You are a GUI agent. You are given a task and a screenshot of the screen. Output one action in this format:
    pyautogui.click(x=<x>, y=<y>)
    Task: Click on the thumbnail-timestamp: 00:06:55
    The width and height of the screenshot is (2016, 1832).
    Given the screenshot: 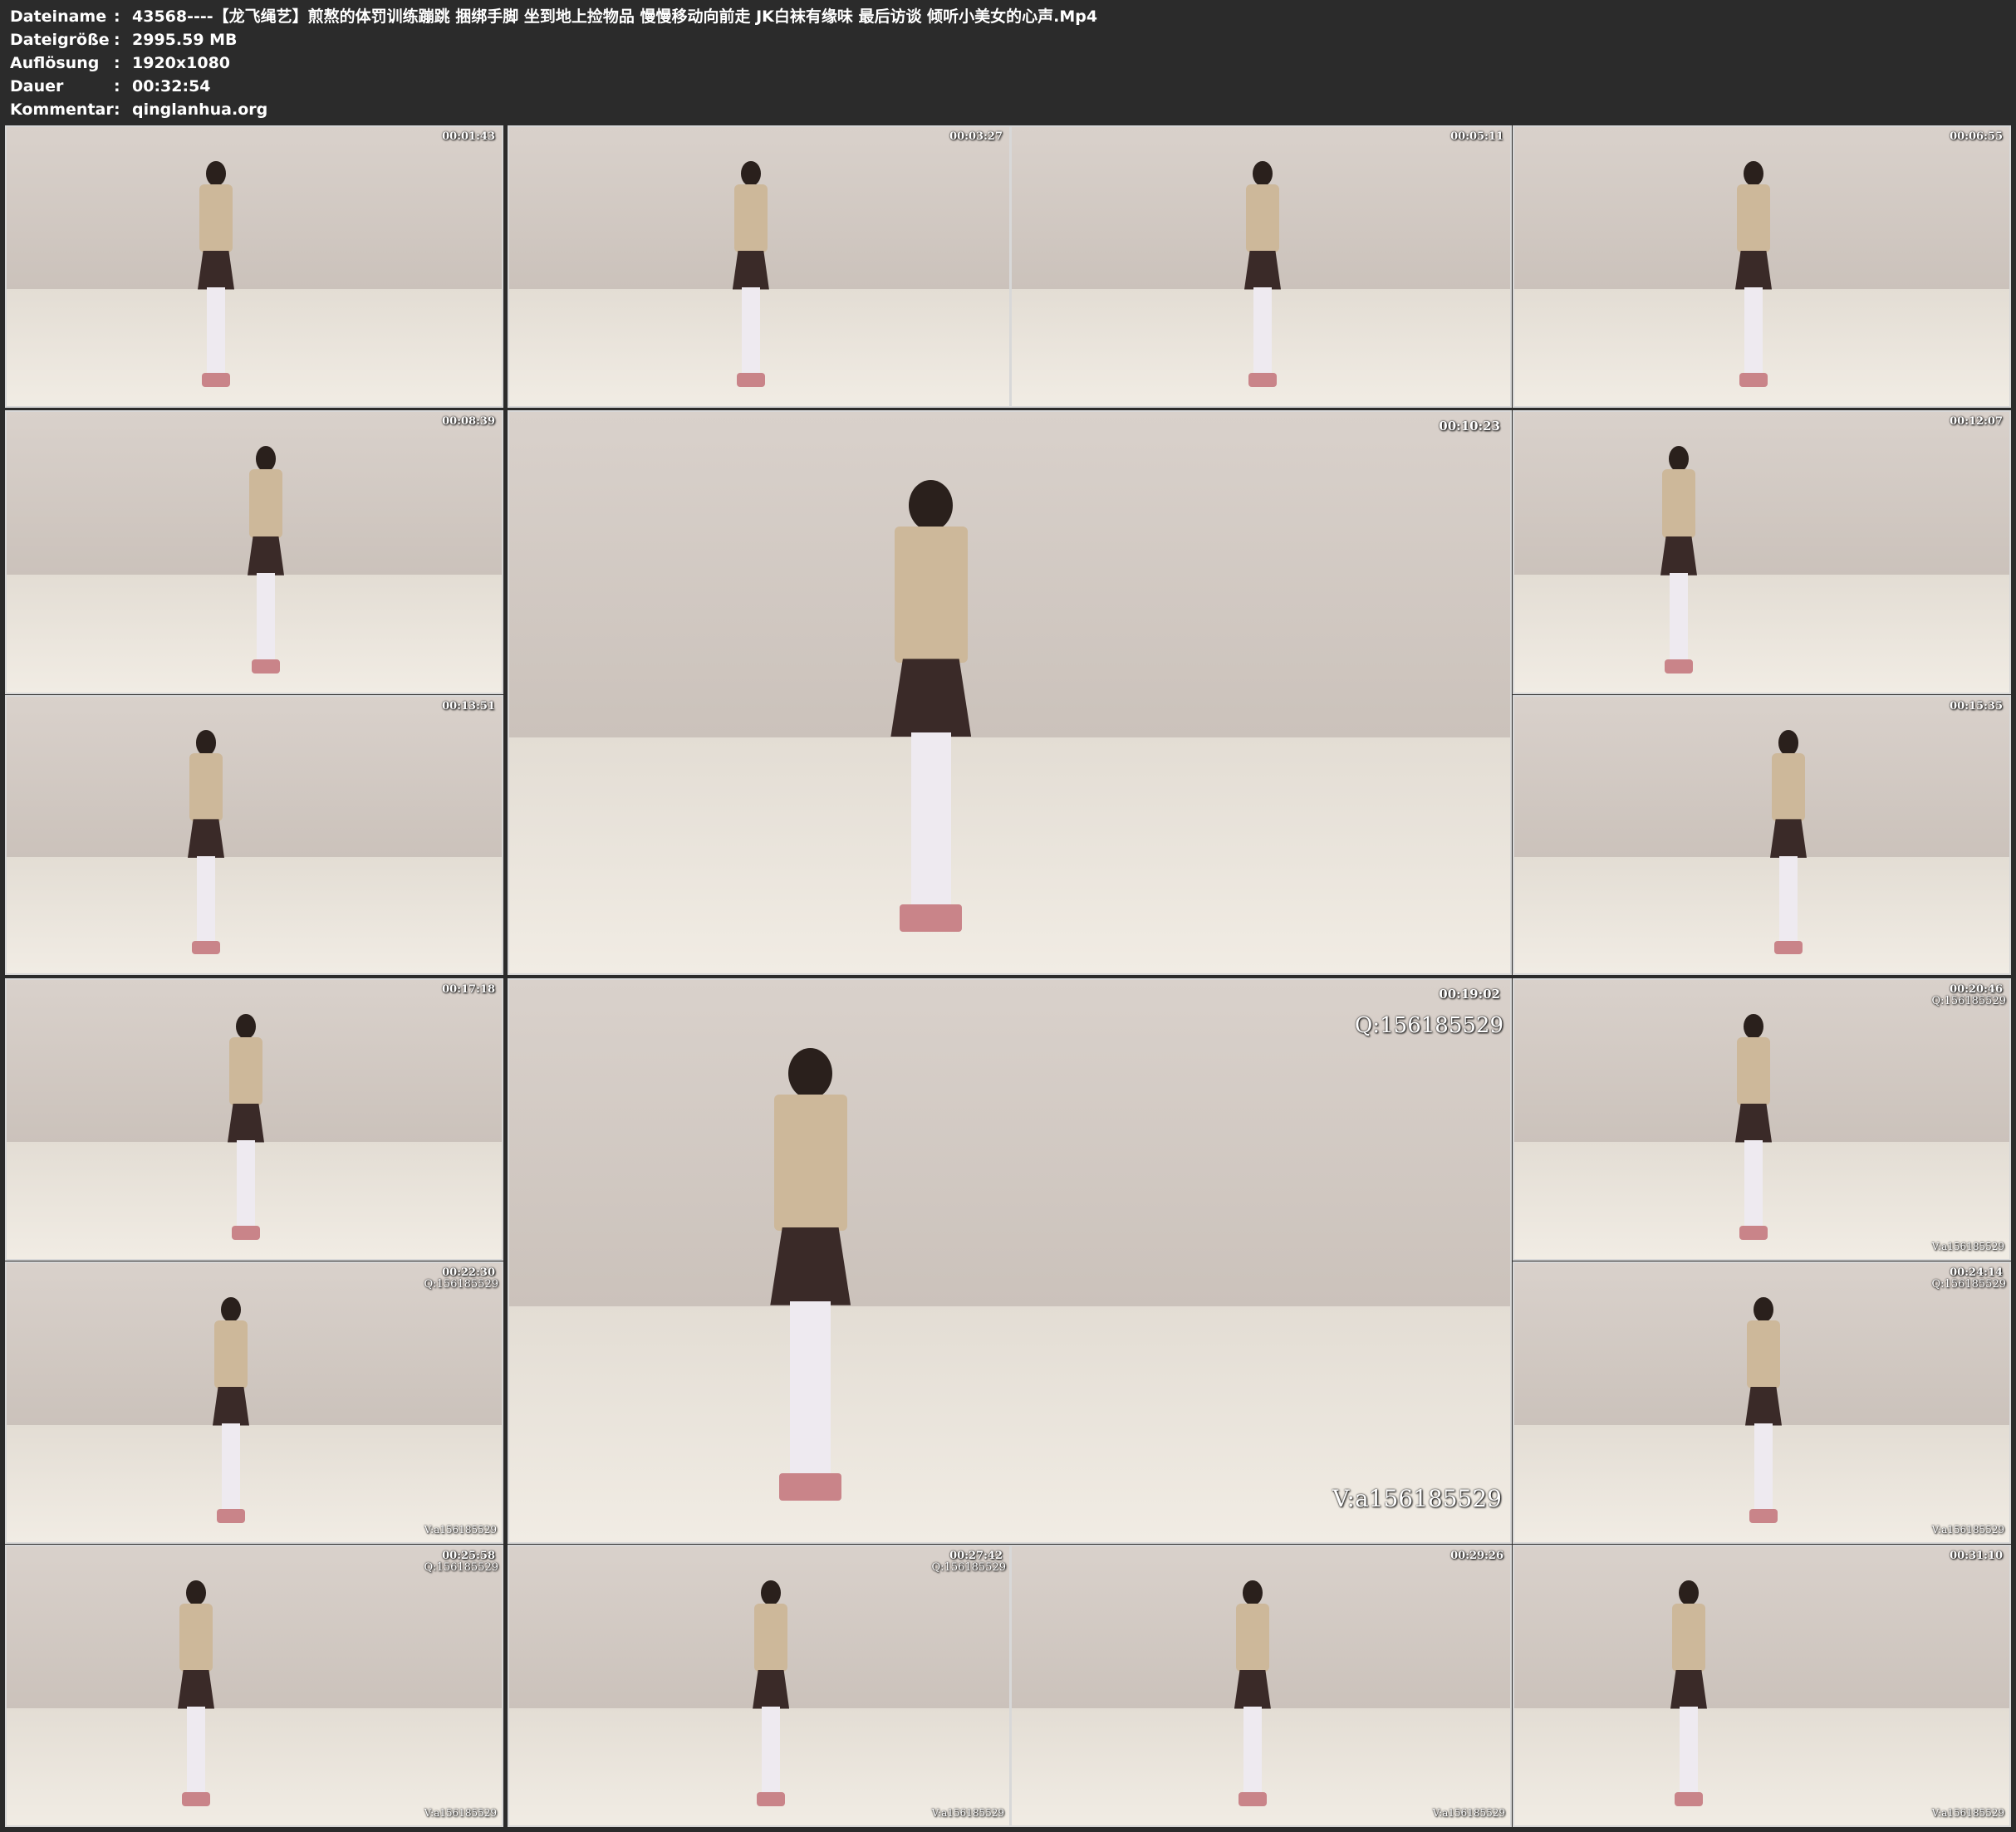 What is the action you would take?
    pyautogui.click(x=1976, y=136)
    